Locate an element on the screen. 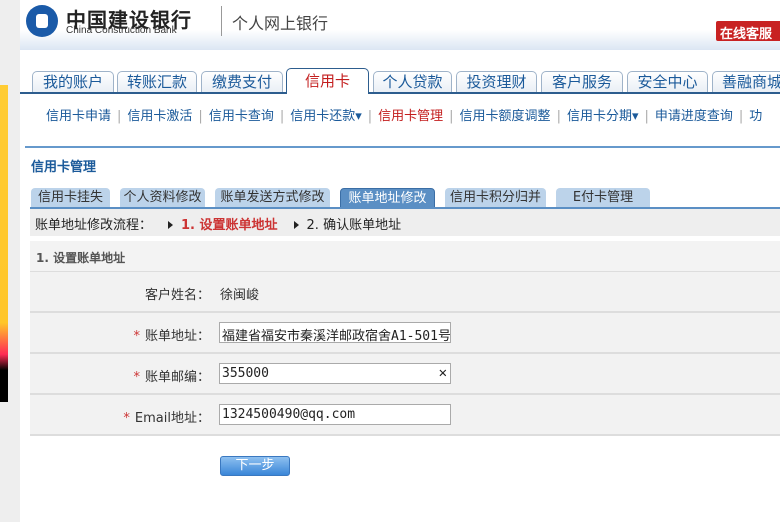 The height and width of the screenshot is (522, 780). subnav-installment: 信用卡分期▾ is located at coordinates (603, 116).